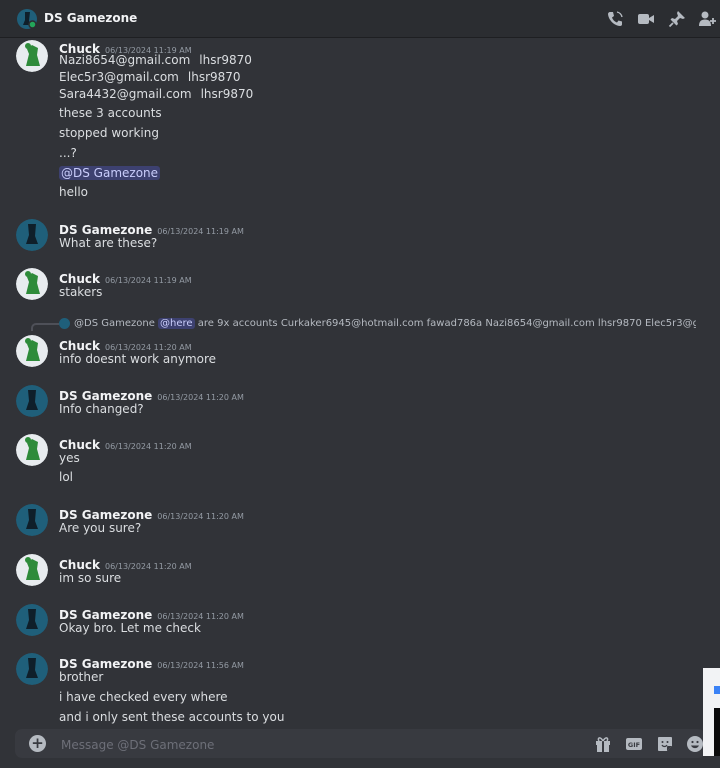 This screenshot has width=720, height=768. I want to click on message-text: Sara4432@gmail.com, so click(125, 94).